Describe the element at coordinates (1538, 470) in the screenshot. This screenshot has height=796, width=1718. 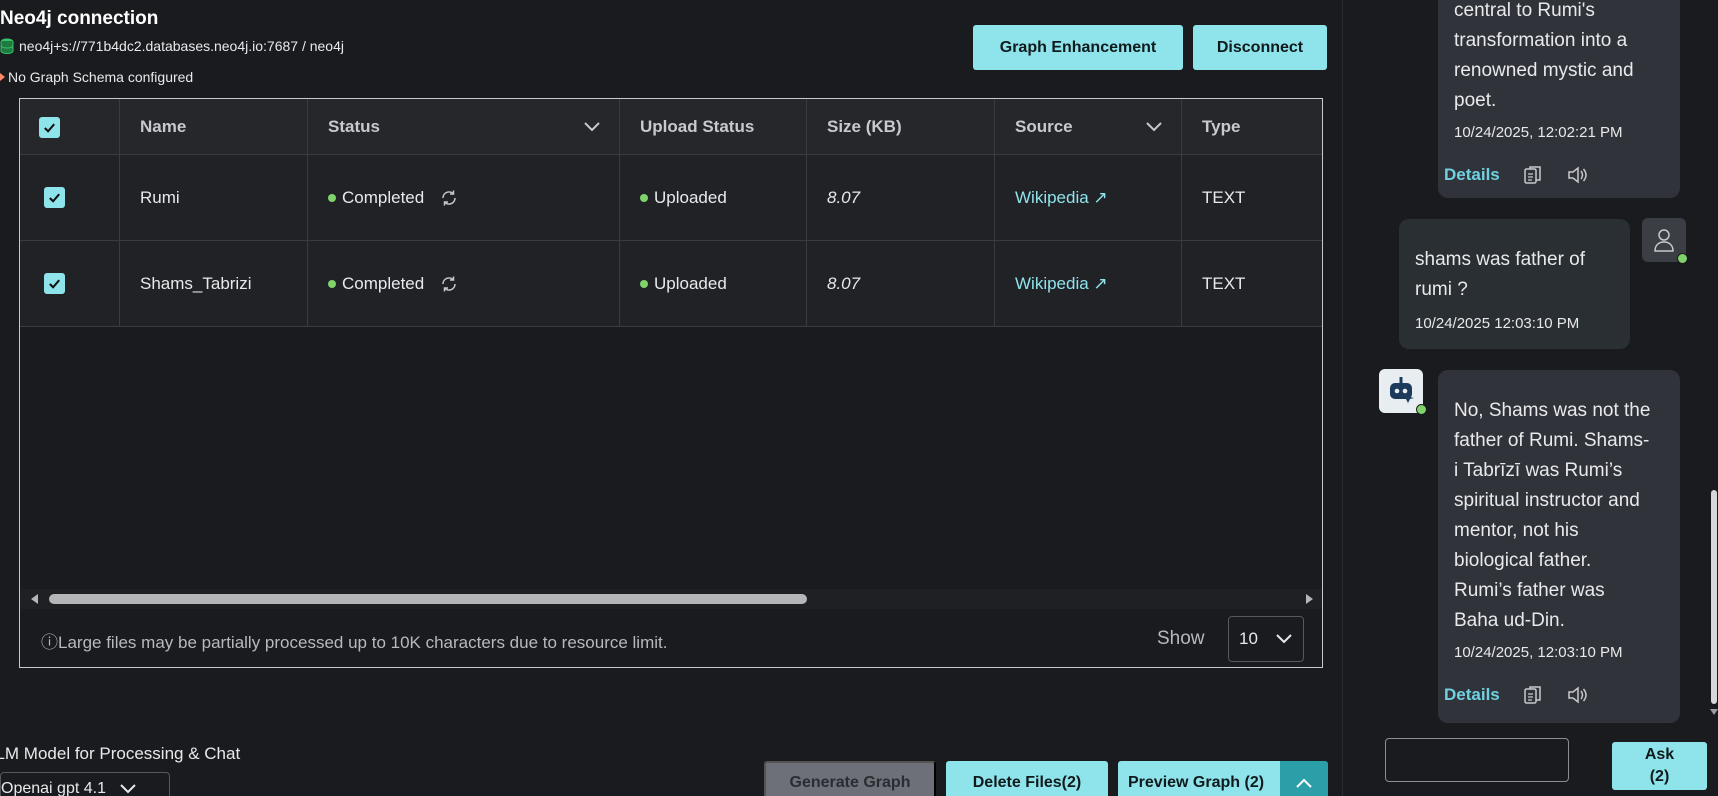
I see `message-line: i Tabrīzī was Rumi’s` at that location.